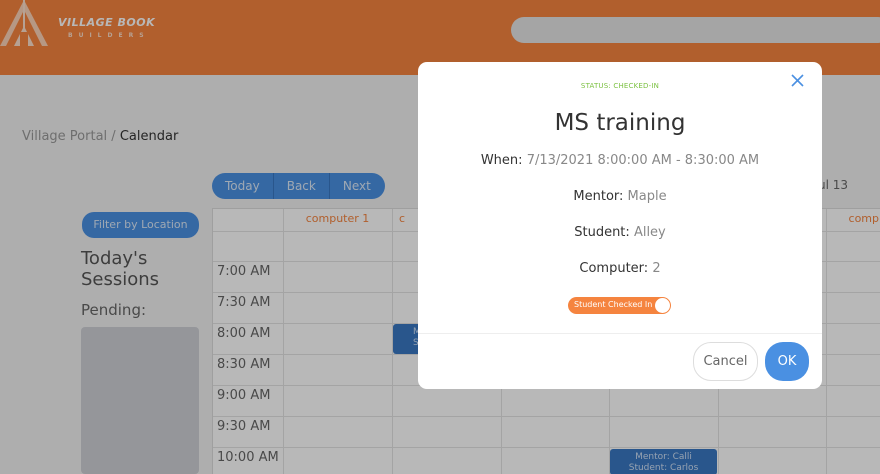 The width and height of the screenshot is (880, 474). I want to click on mentor-row: Mentor: Maple, so click(620, 196).